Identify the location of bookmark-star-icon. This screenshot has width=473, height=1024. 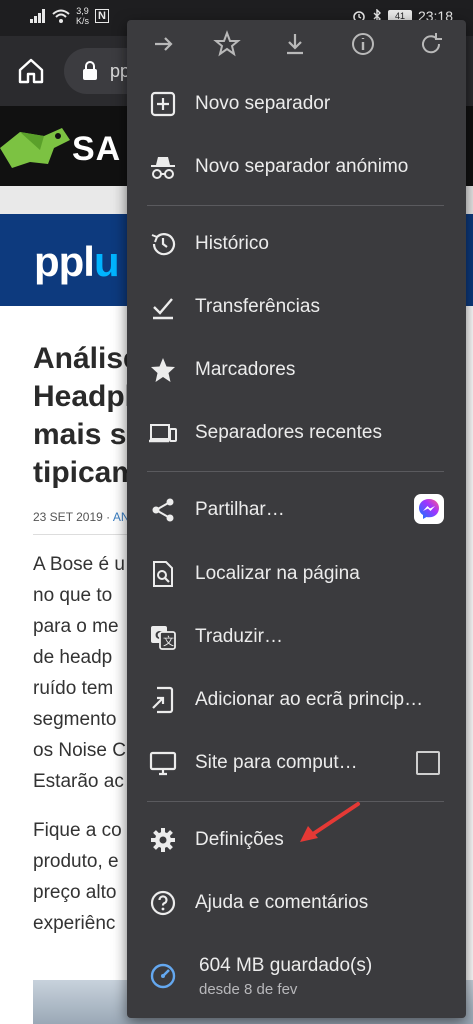
(227, 44).